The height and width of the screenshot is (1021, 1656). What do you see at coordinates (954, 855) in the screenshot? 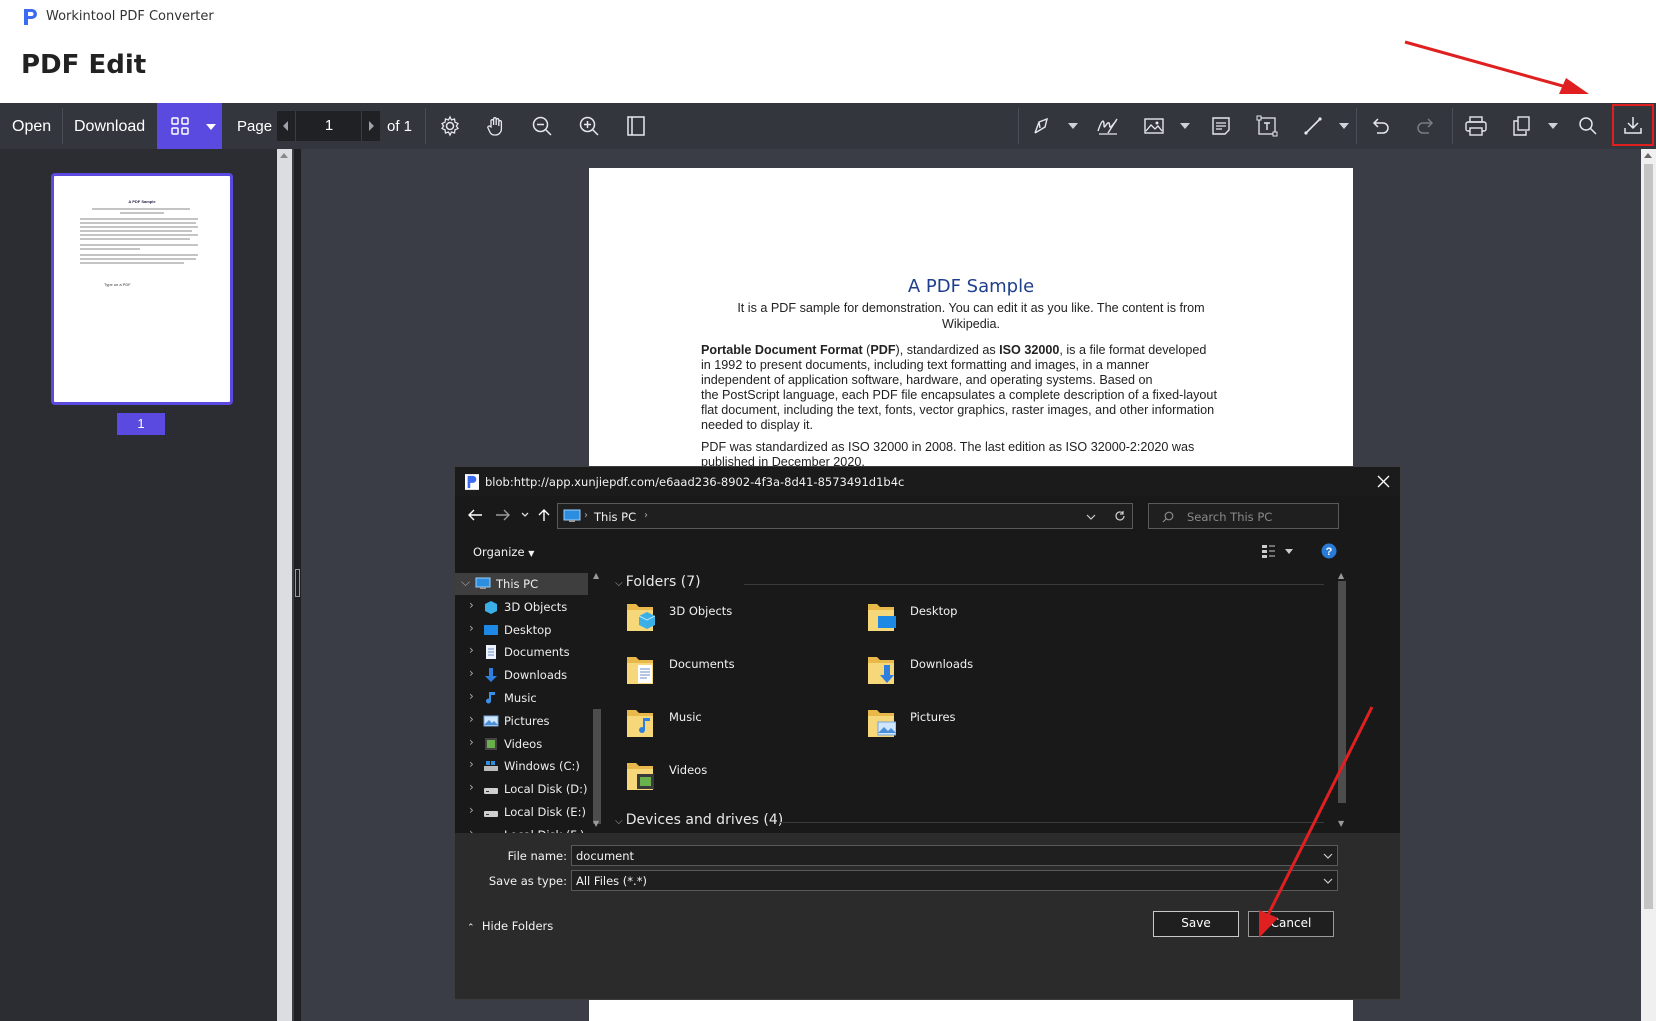
I see `filename-input: document` at bounding box center [954, 855].